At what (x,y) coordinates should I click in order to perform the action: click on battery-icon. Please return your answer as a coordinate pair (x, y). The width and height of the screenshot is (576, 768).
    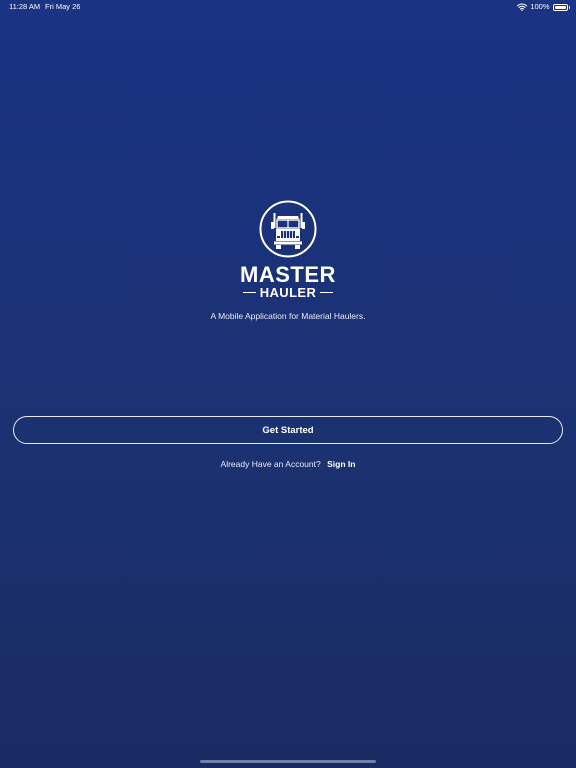
    Looking at the image, I should click on (560, 7).